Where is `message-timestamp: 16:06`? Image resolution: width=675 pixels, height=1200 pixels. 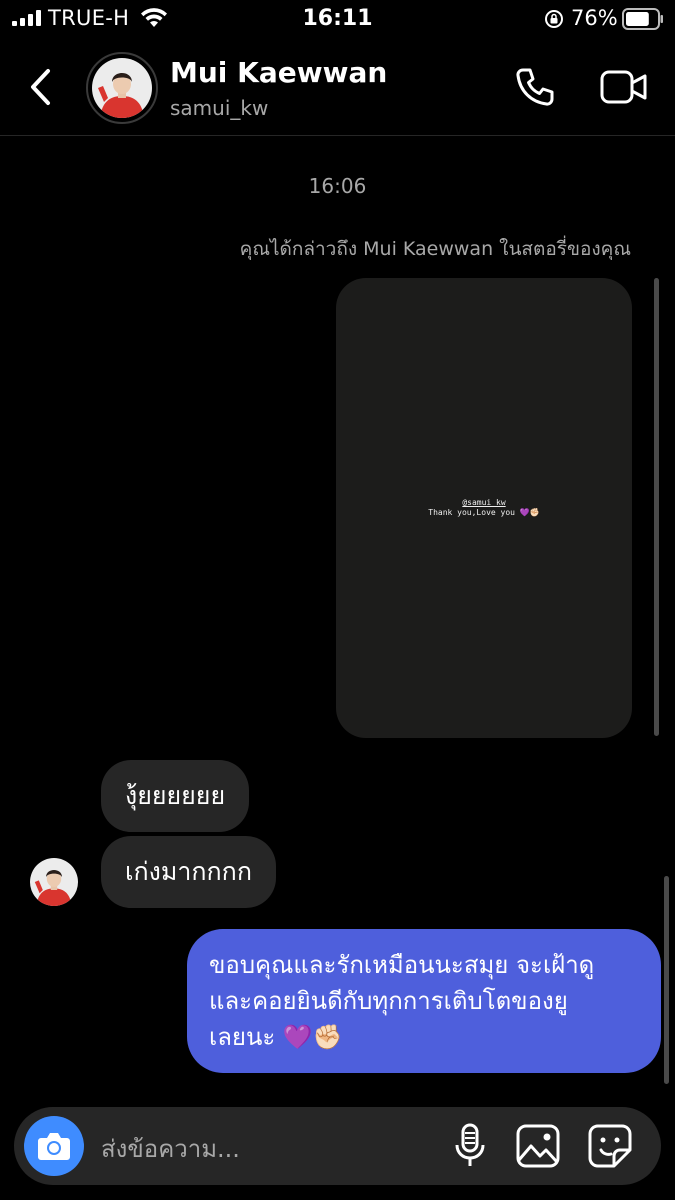
message-timestamp: 16:06 is located at coordinates (337, 186).